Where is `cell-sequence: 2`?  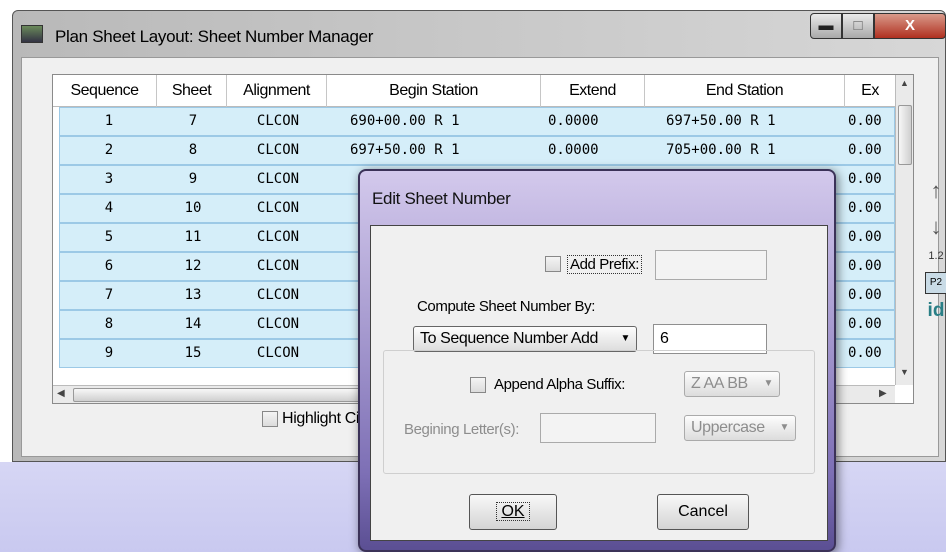
cell-sequence: 2 is located at coordinates (109, 150).